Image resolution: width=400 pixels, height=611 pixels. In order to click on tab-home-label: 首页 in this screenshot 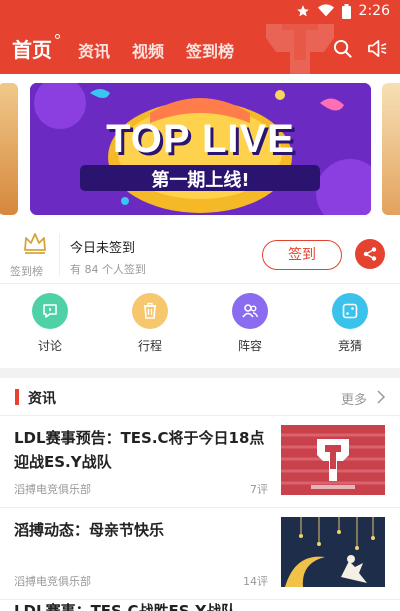, I will do `click(32, 50)`.